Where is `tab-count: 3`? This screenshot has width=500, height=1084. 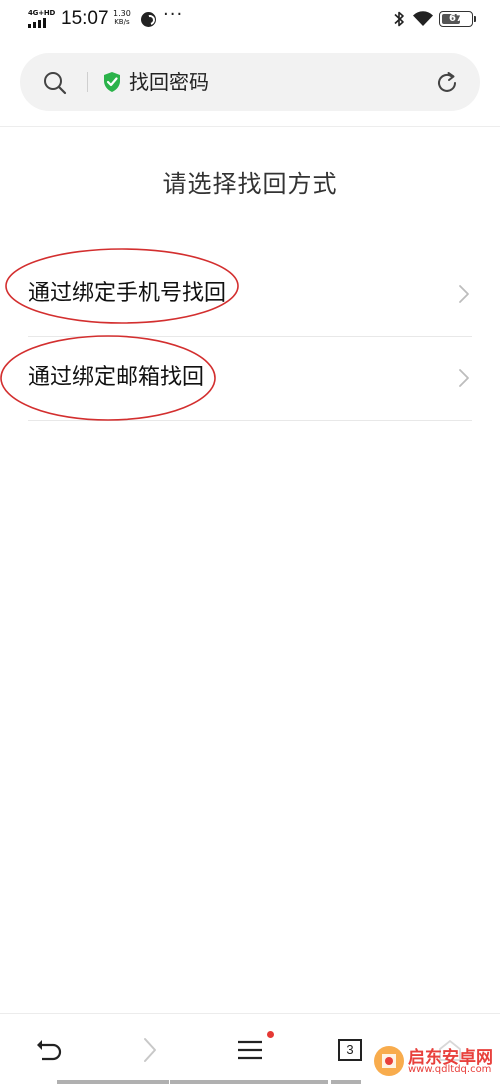
tab-count: 3 is located at coordinates (350, 1049).